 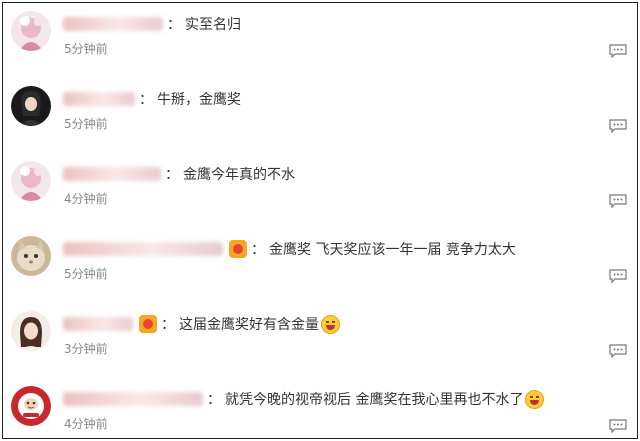 I want to click on comment-text: 金鹰奖 飞天奖应该一年一届 竞争力太大, so click(x=392, y=250).